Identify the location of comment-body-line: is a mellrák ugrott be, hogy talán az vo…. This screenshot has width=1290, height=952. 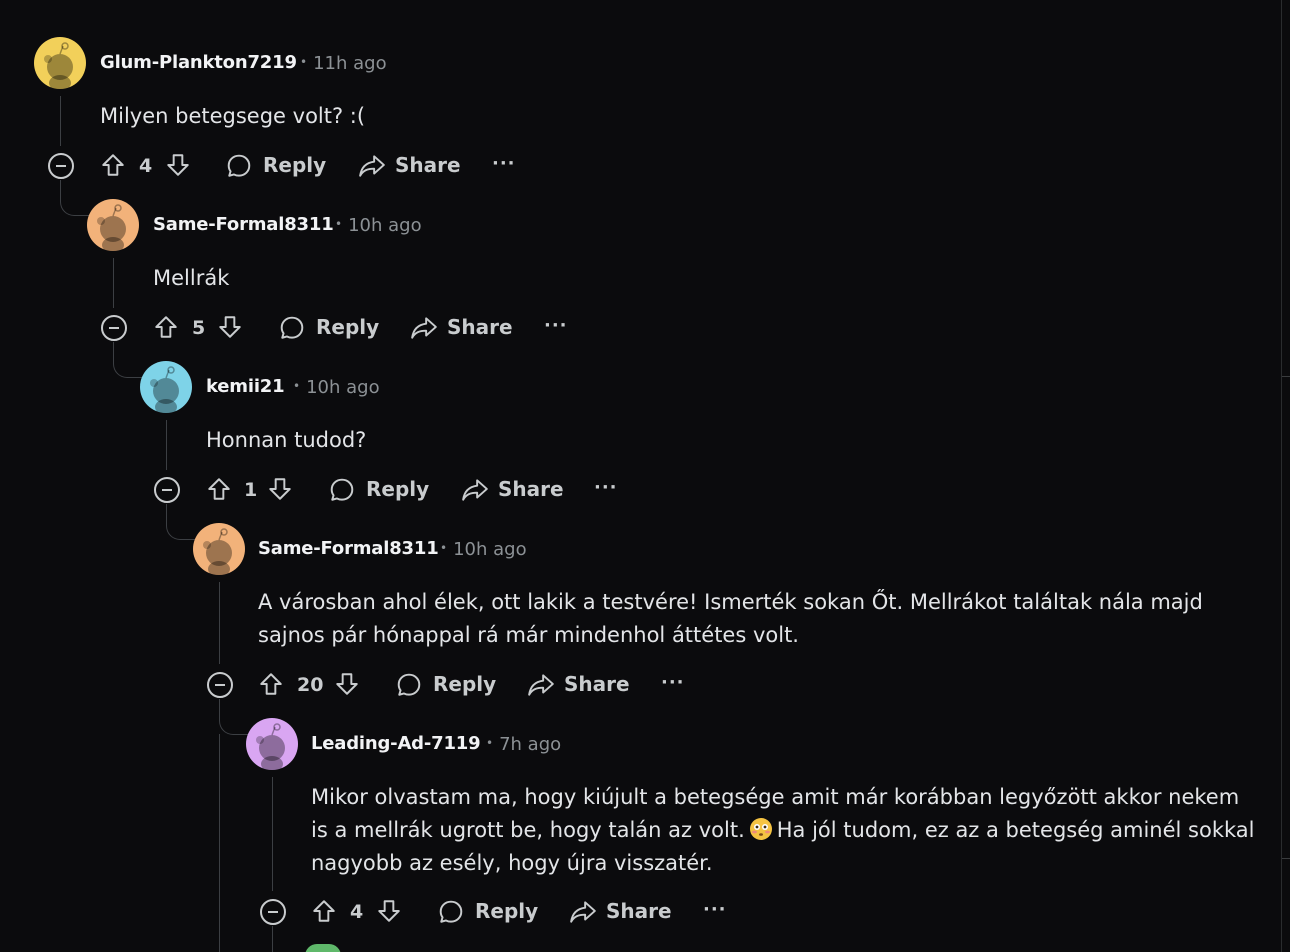
(783, 830).